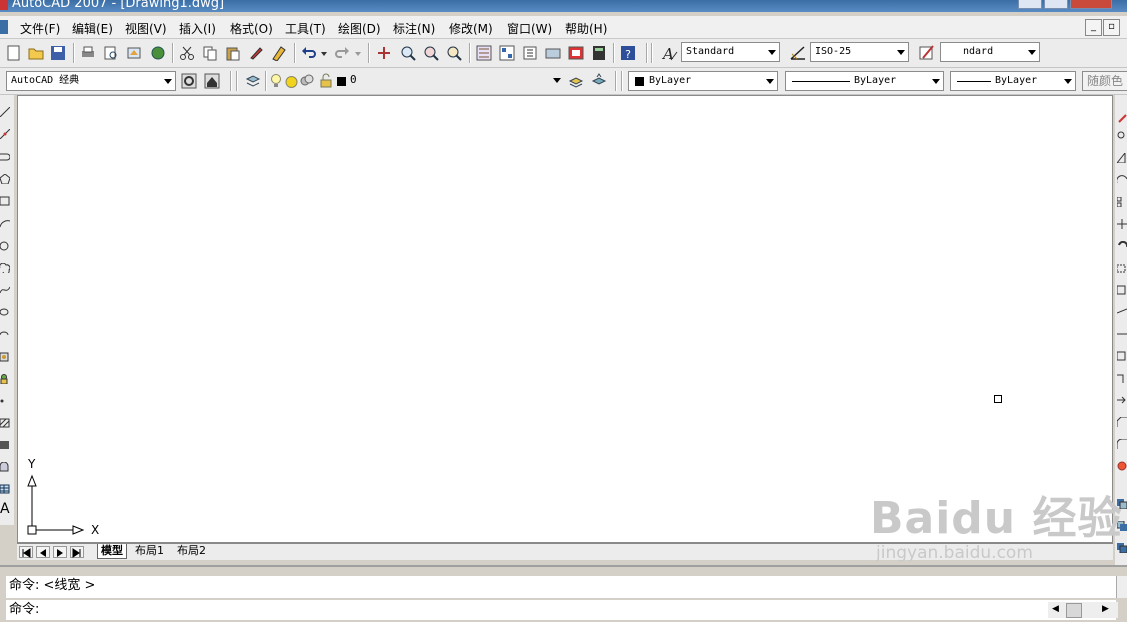  What do you see at coordinates (798, 53) in the screenshot?
I see `dimension-style-icon` at bounding box center [798, 53].